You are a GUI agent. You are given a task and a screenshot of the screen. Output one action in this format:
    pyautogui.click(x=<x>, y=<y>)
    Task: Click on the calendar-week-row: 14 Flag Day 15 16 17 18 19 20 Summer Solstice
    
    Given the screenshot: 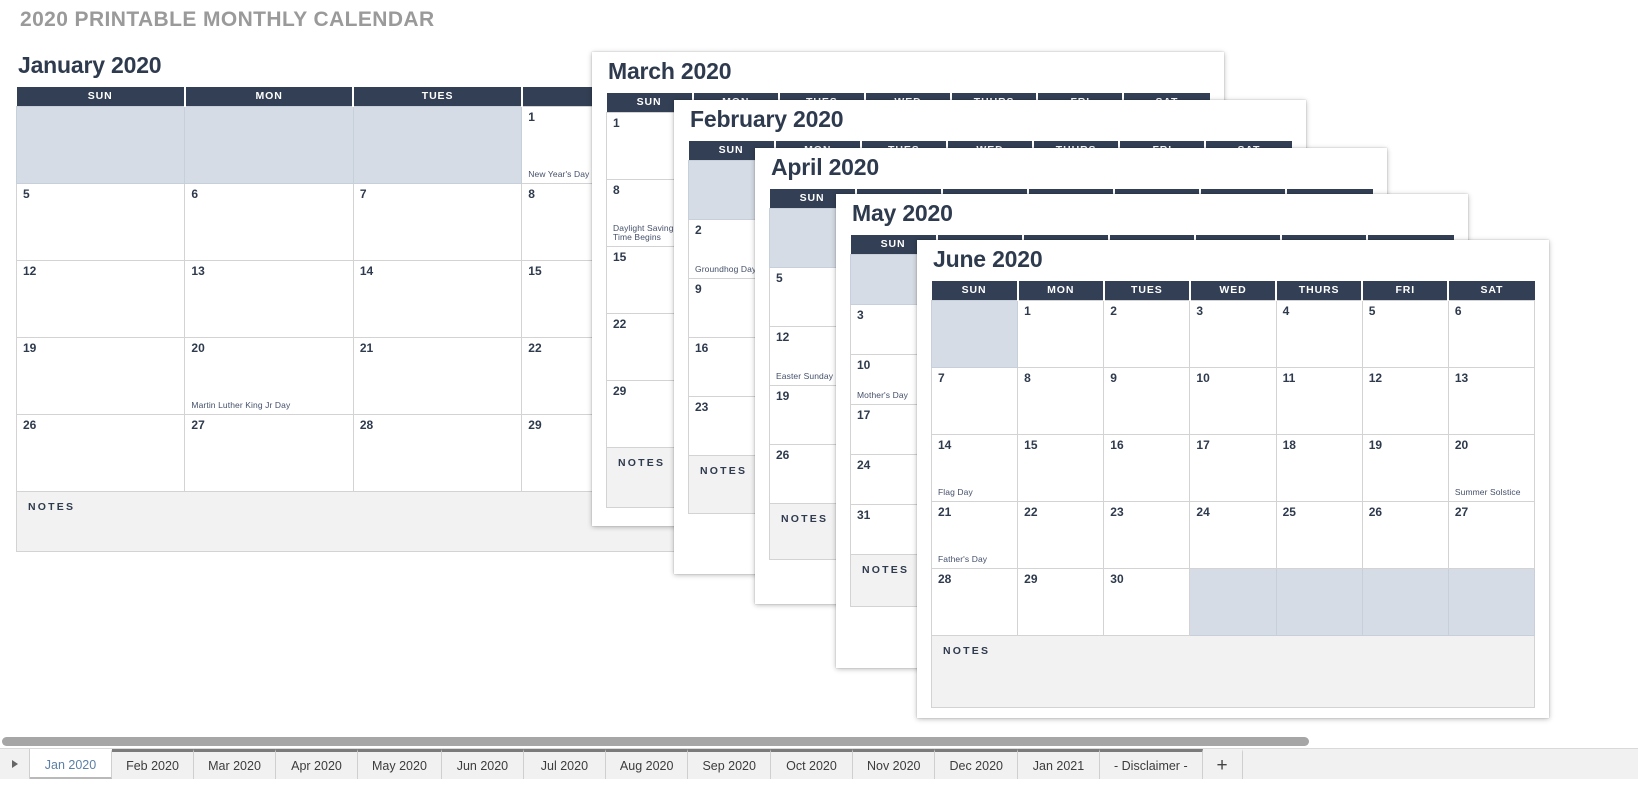 What is the action you would take?
    pyautogui.click(x=1233, y=467)
    